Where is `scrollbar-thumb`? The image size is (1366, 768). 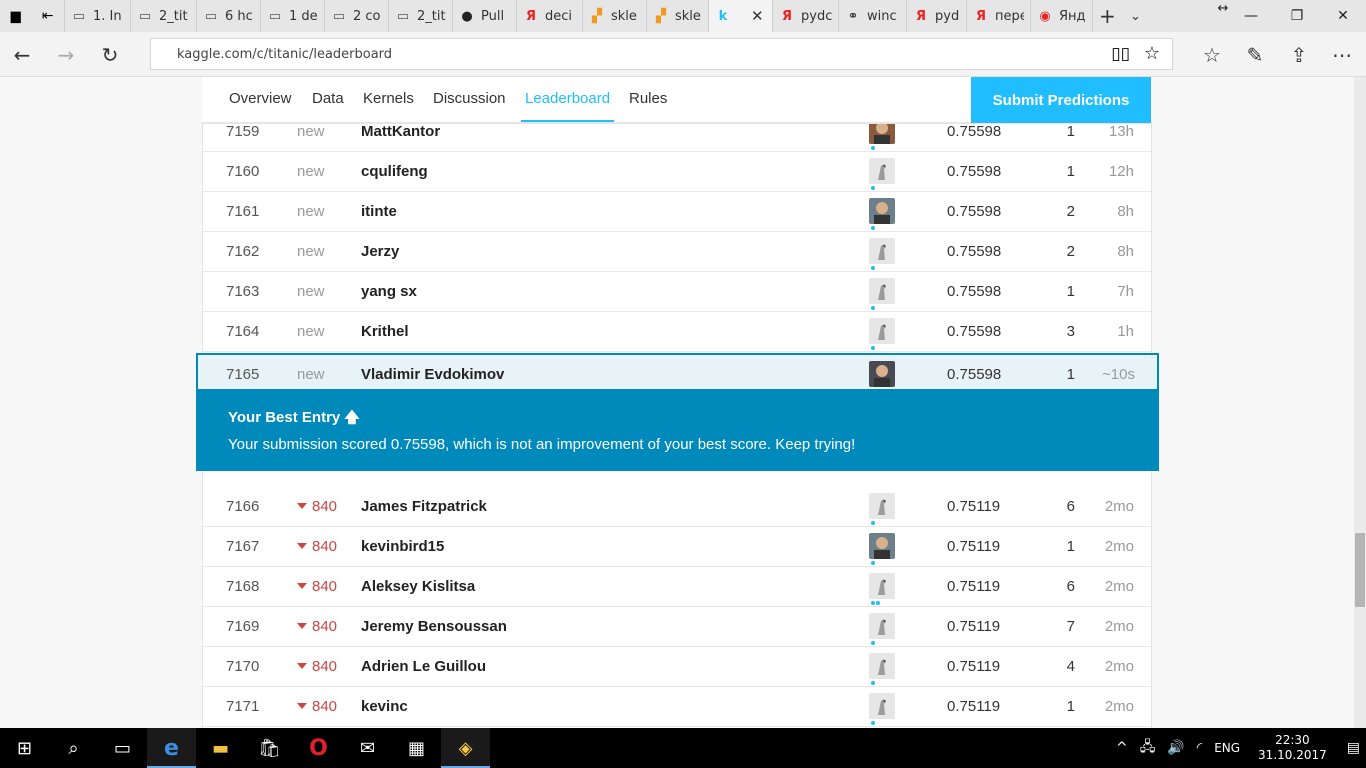 scrollbar-thumb is located at coordinates (1360, 570).